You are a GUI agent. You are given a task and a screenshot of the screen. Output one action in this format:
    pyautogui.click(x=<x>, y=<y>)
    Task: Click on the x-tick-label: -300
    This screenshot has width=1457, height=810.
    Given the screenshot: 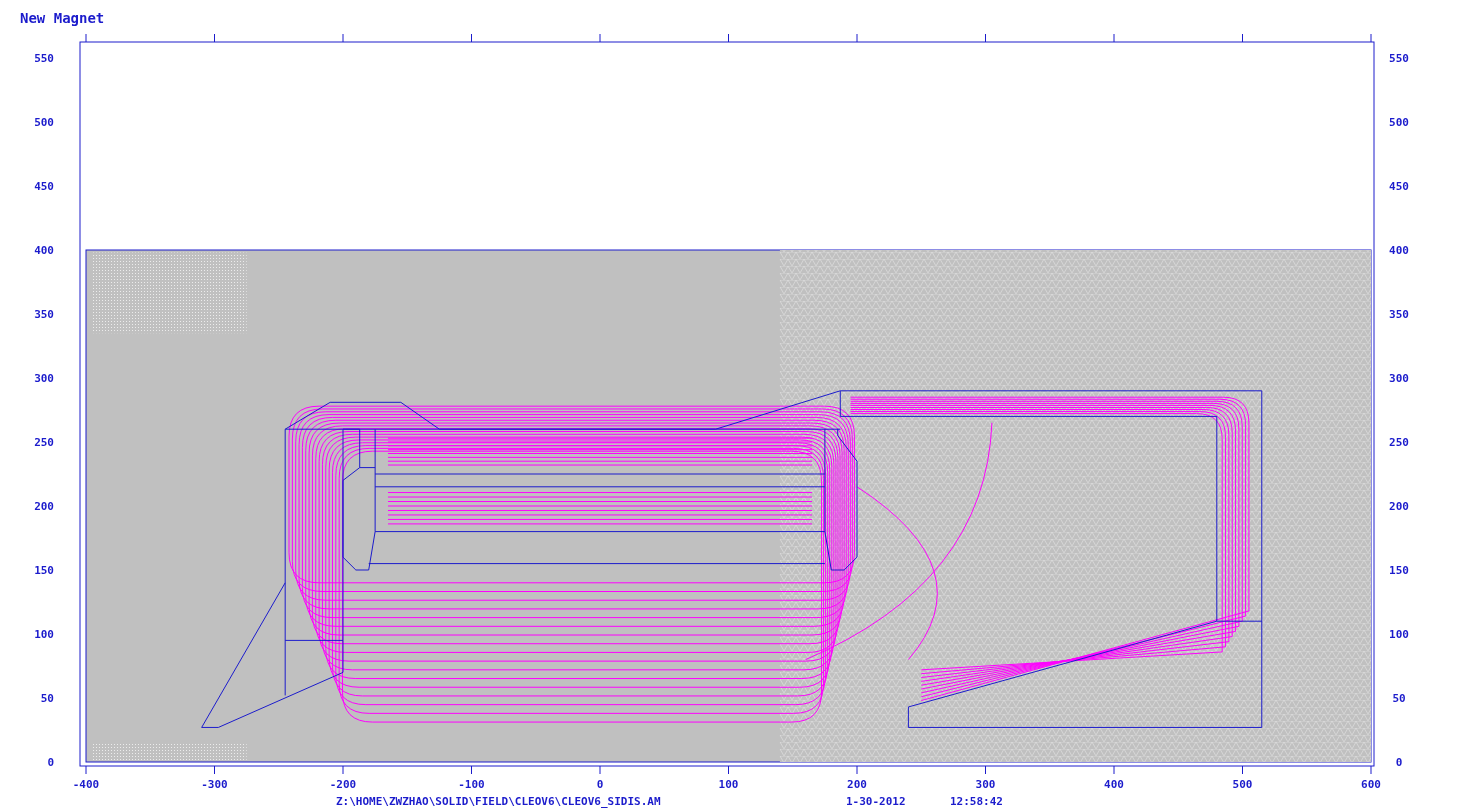 What is the action you would take?
    pyautogui.click(x=214, y=784)
    